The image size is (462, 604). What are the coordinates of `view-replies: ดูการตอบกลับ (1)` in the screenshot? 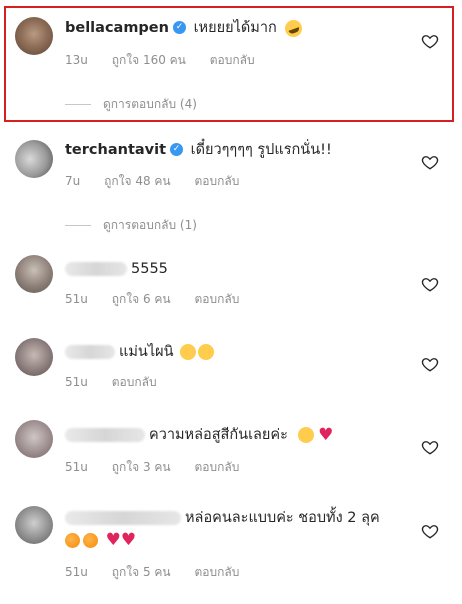 It's located at (131, 225).